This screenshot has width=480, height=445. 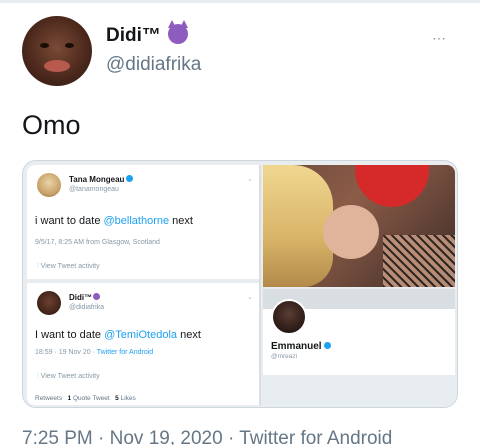 What do you see at coordinates (49, 185) in the screenshot?
I see `tana-avatar` at bounding box center [49, 185].